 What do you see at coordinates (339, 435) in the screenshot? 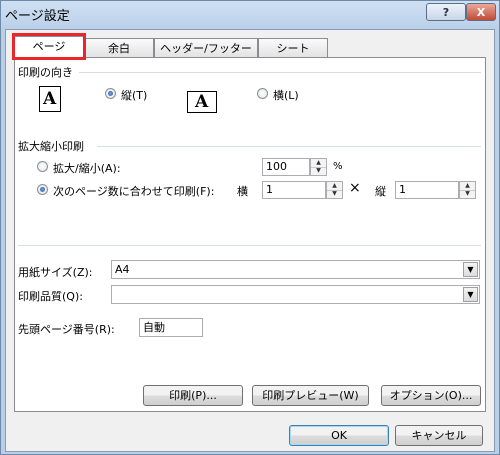
I see `ok-button: OK` at bounding box center [339, 435].